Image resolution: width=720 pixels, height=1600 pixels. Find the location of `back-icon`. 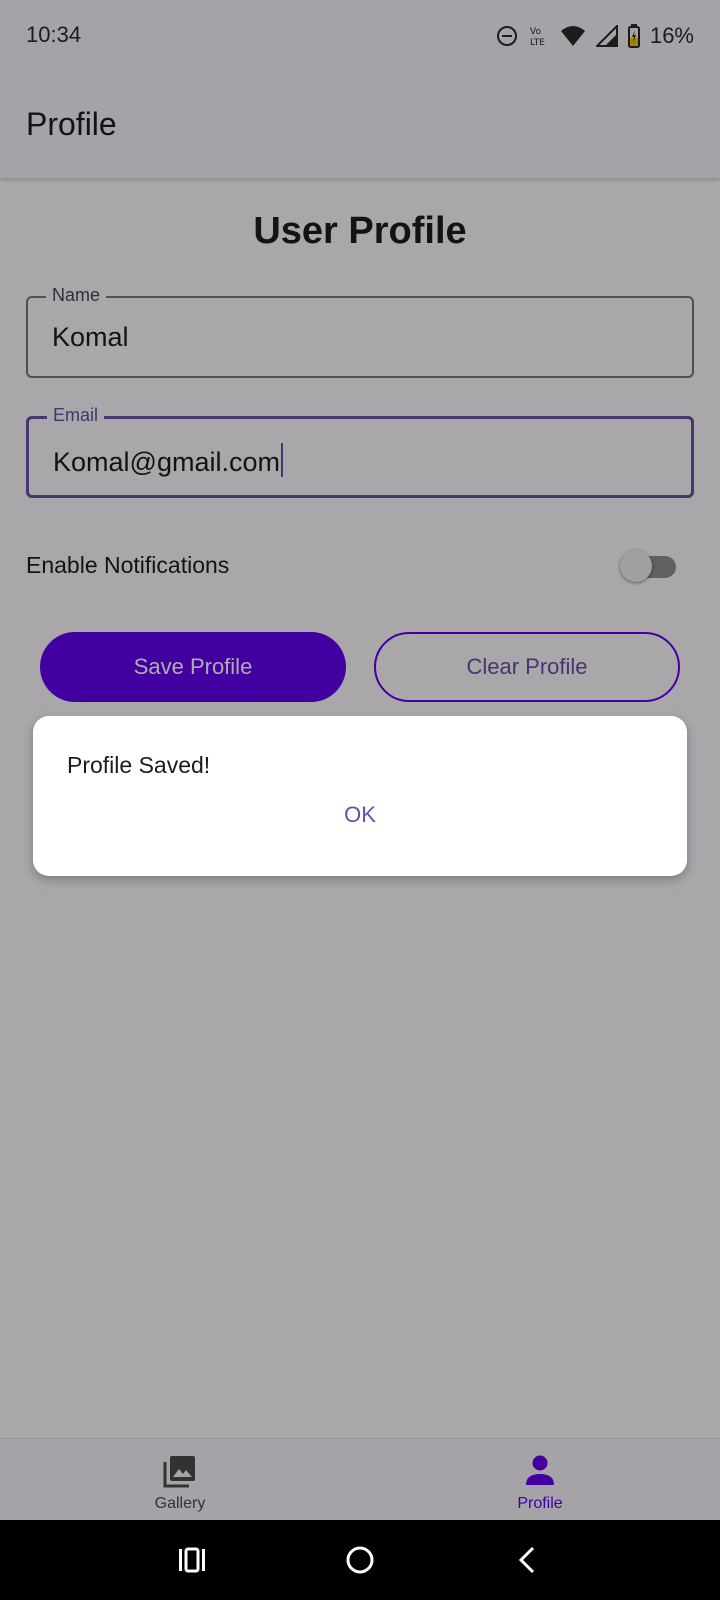

back-icon is located at coordinates (528, 1560).